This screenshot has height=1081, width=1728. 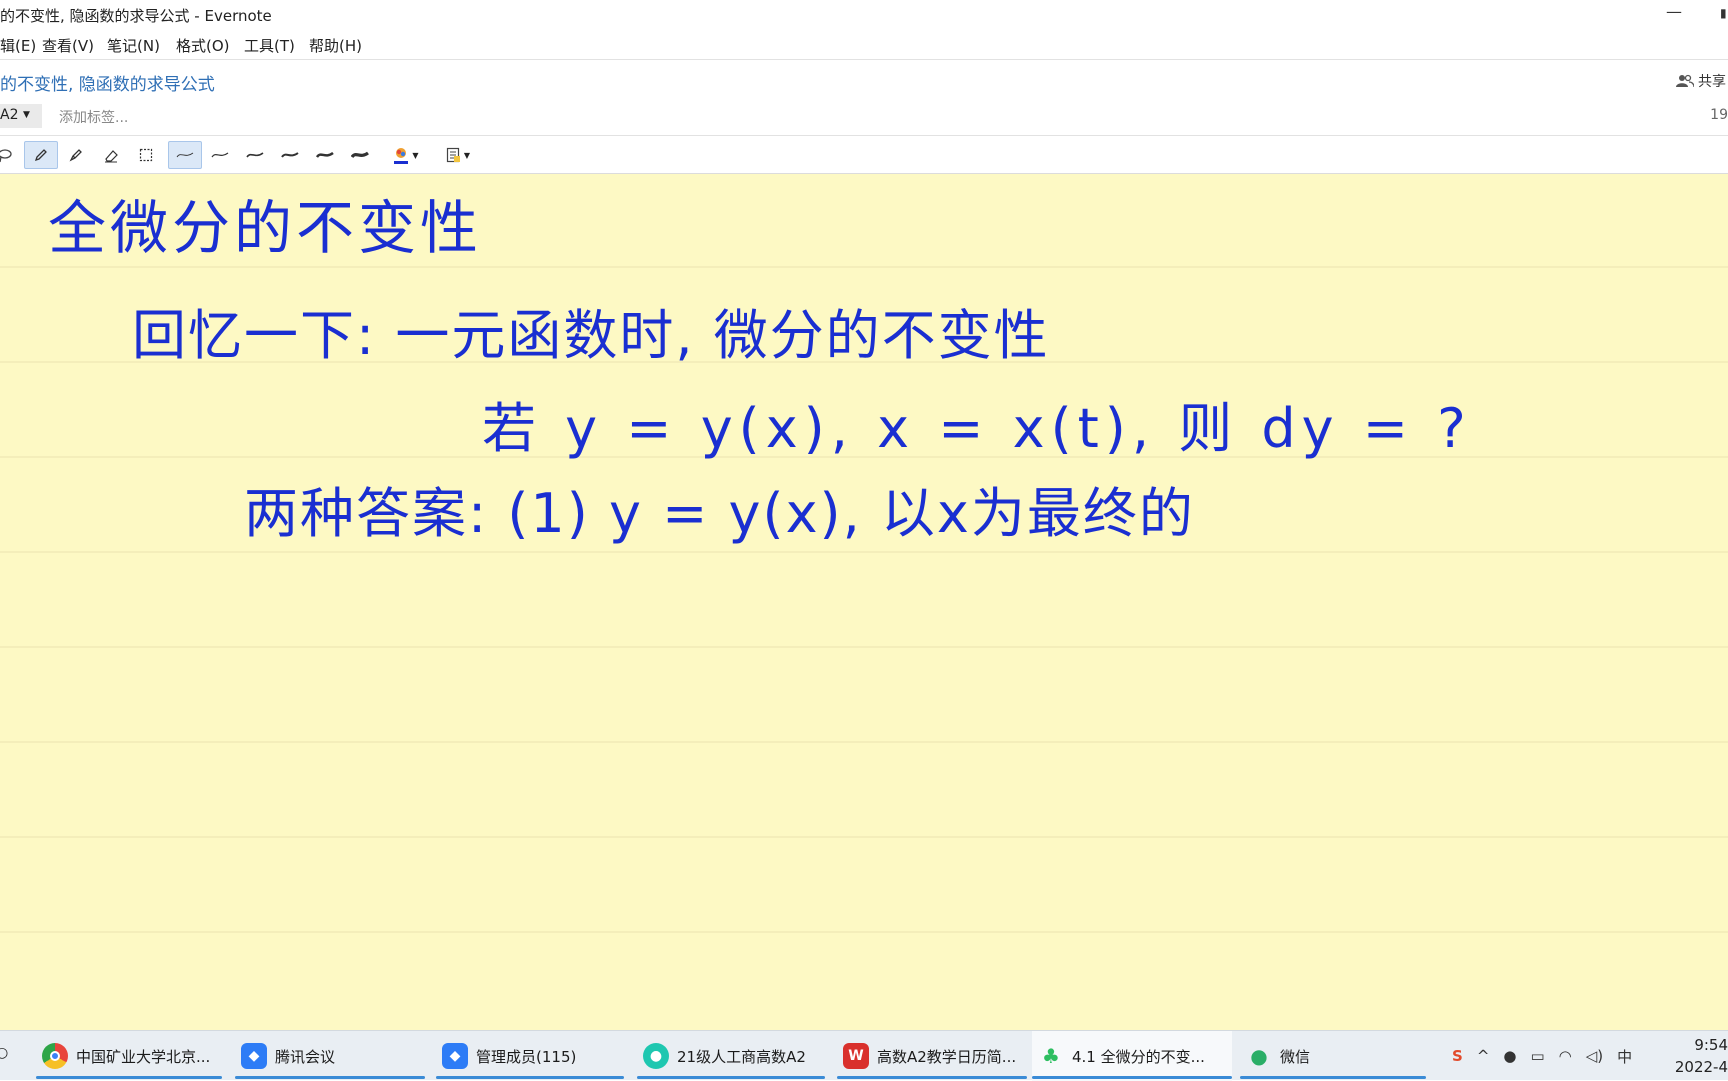 What do you see at coordinates (146, 155) in the screenshot?
I see `selection-icon` at bounding box center [146, 155].